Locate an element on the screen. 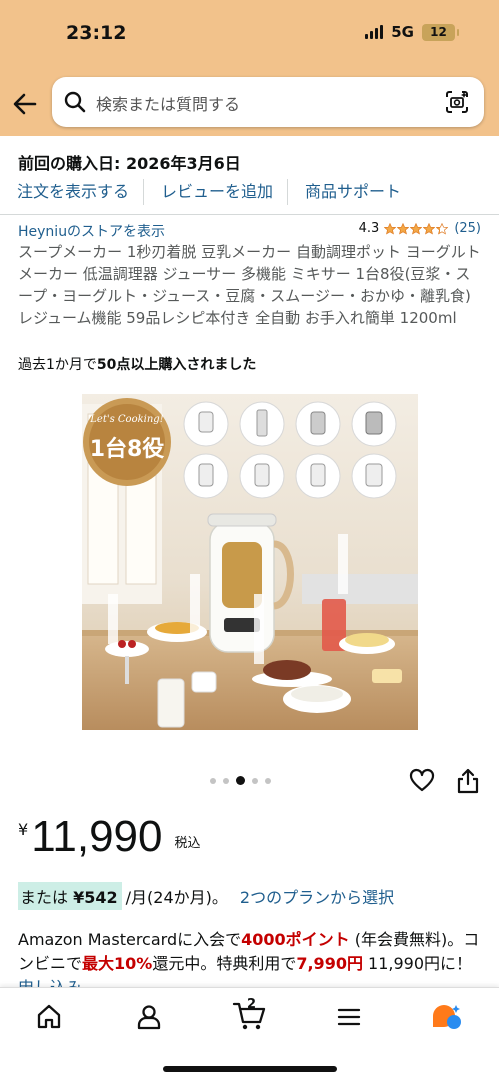 The height and width of the screenshot is (1080, 499). promo-rate: 最大10% is located at coordinates (117, 963).